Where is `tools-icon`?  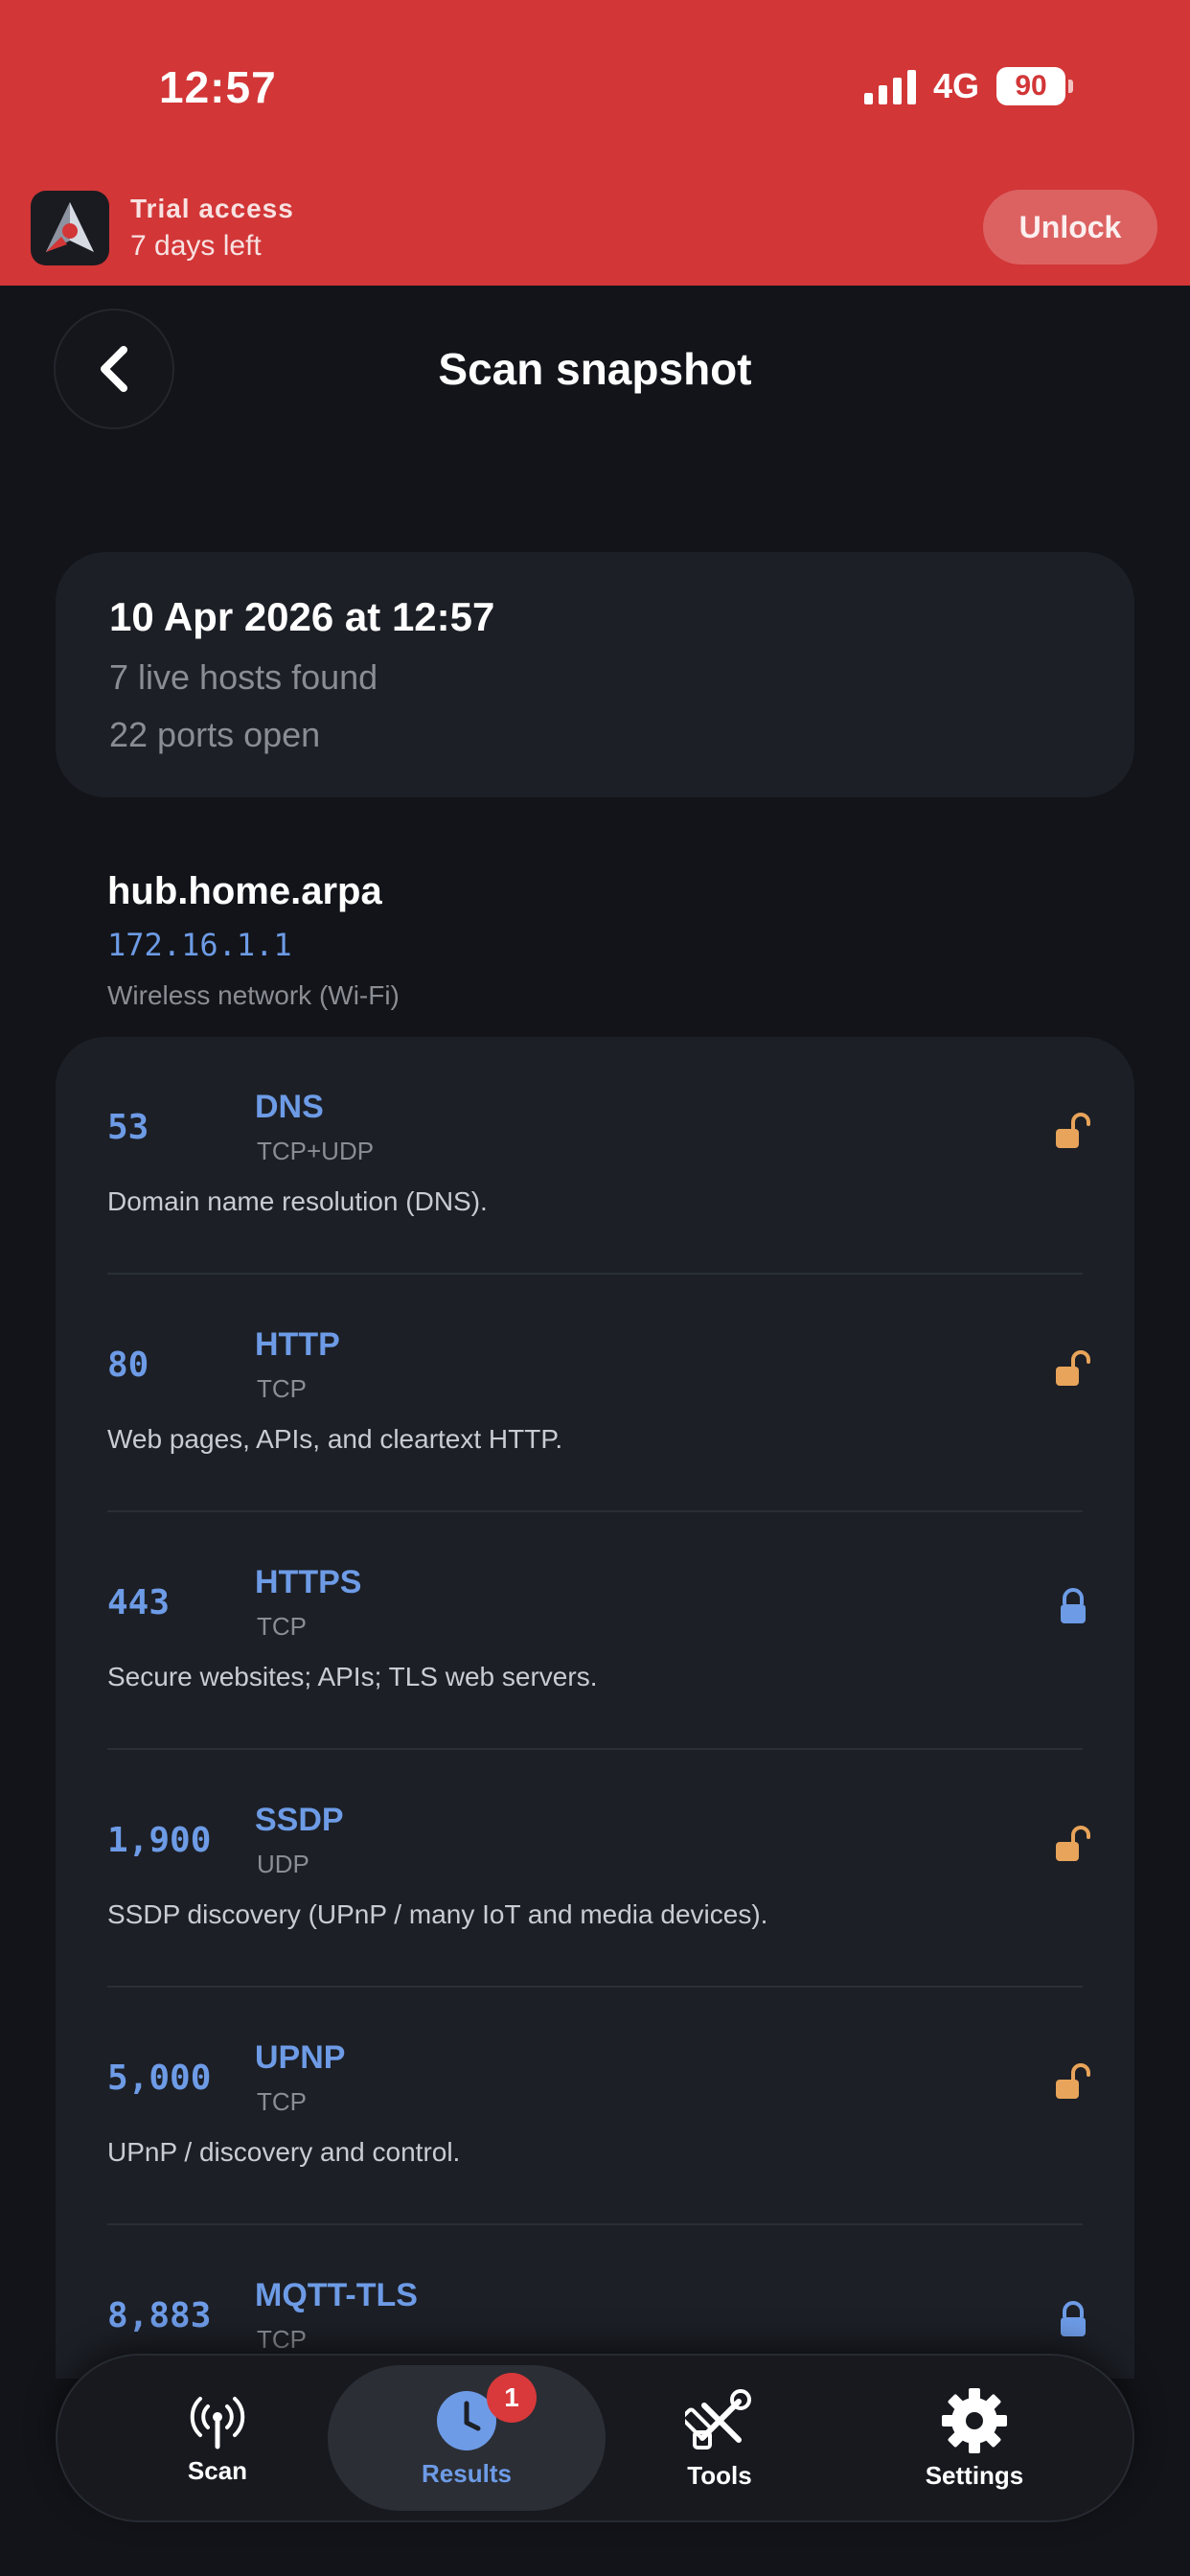
tools-icon is located at coordinates (718, 2419).